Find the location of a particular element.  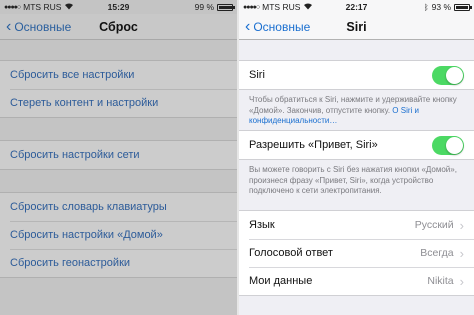

status-time: 15:29 is located at coordinates (118, 7).